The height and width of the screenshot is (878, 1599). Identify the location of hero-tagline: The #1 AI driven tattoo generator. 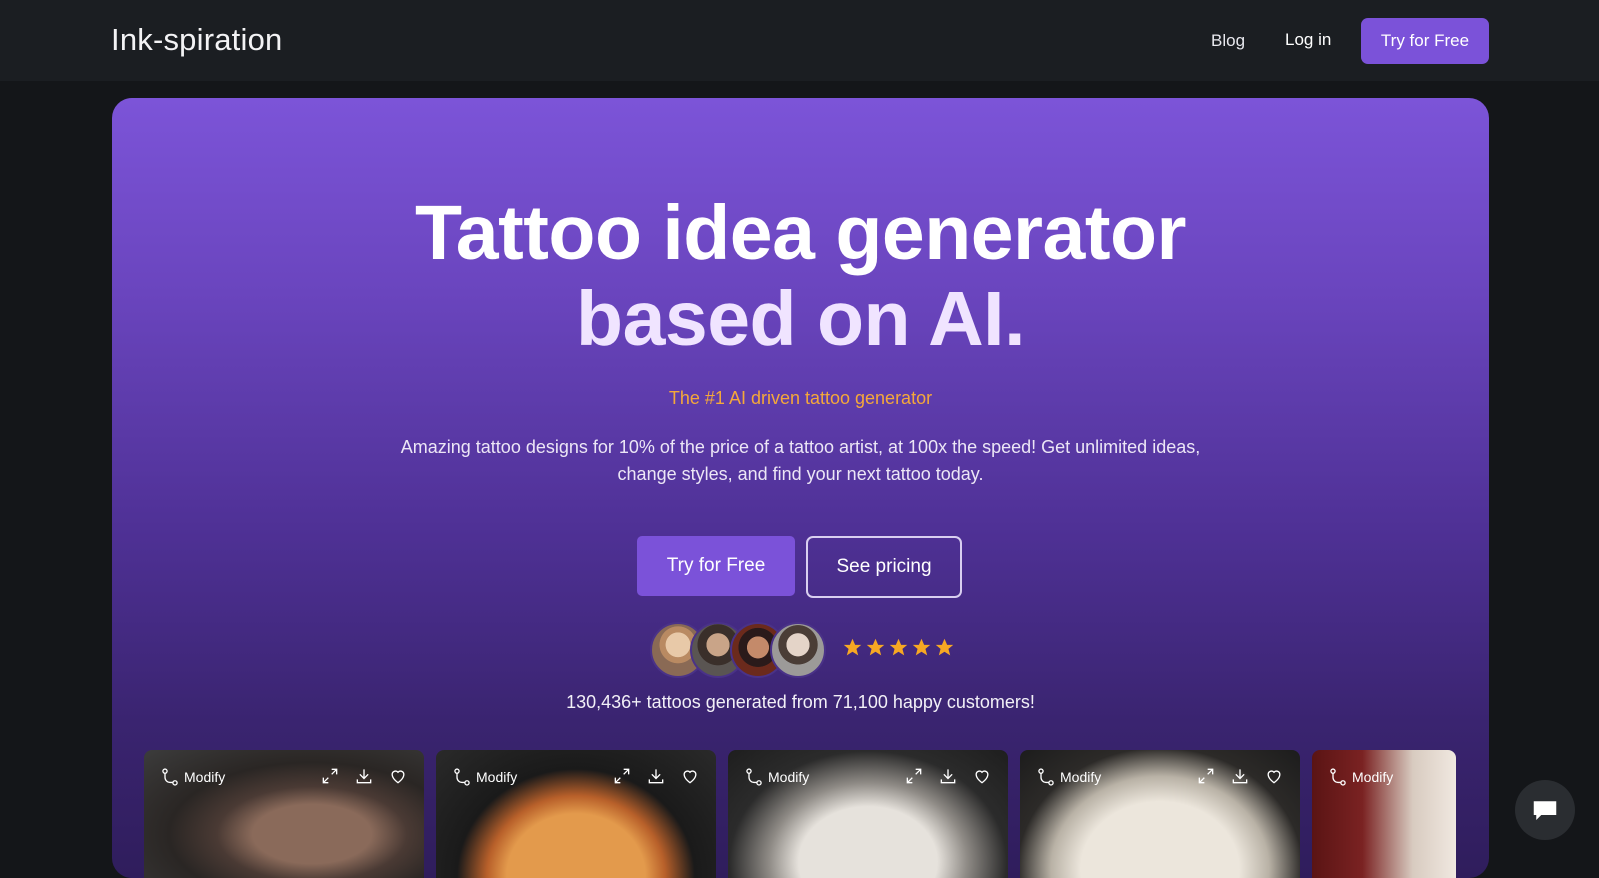
(800, 398).